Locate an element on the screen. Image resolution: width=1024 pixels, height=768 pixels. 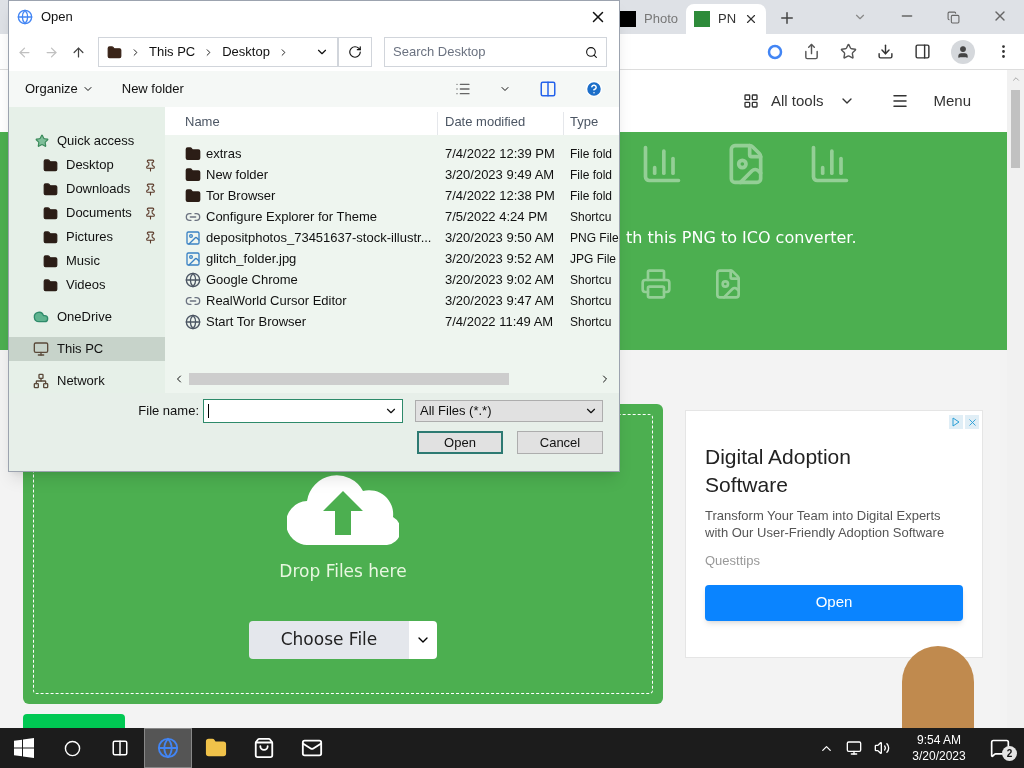
star-icon is located at coordinates (42, 141).